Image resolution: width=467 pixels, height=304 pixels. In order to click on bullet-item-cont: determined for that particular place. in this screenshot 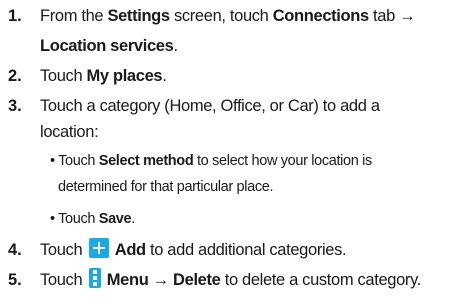, I will do `click(262, 187)`.